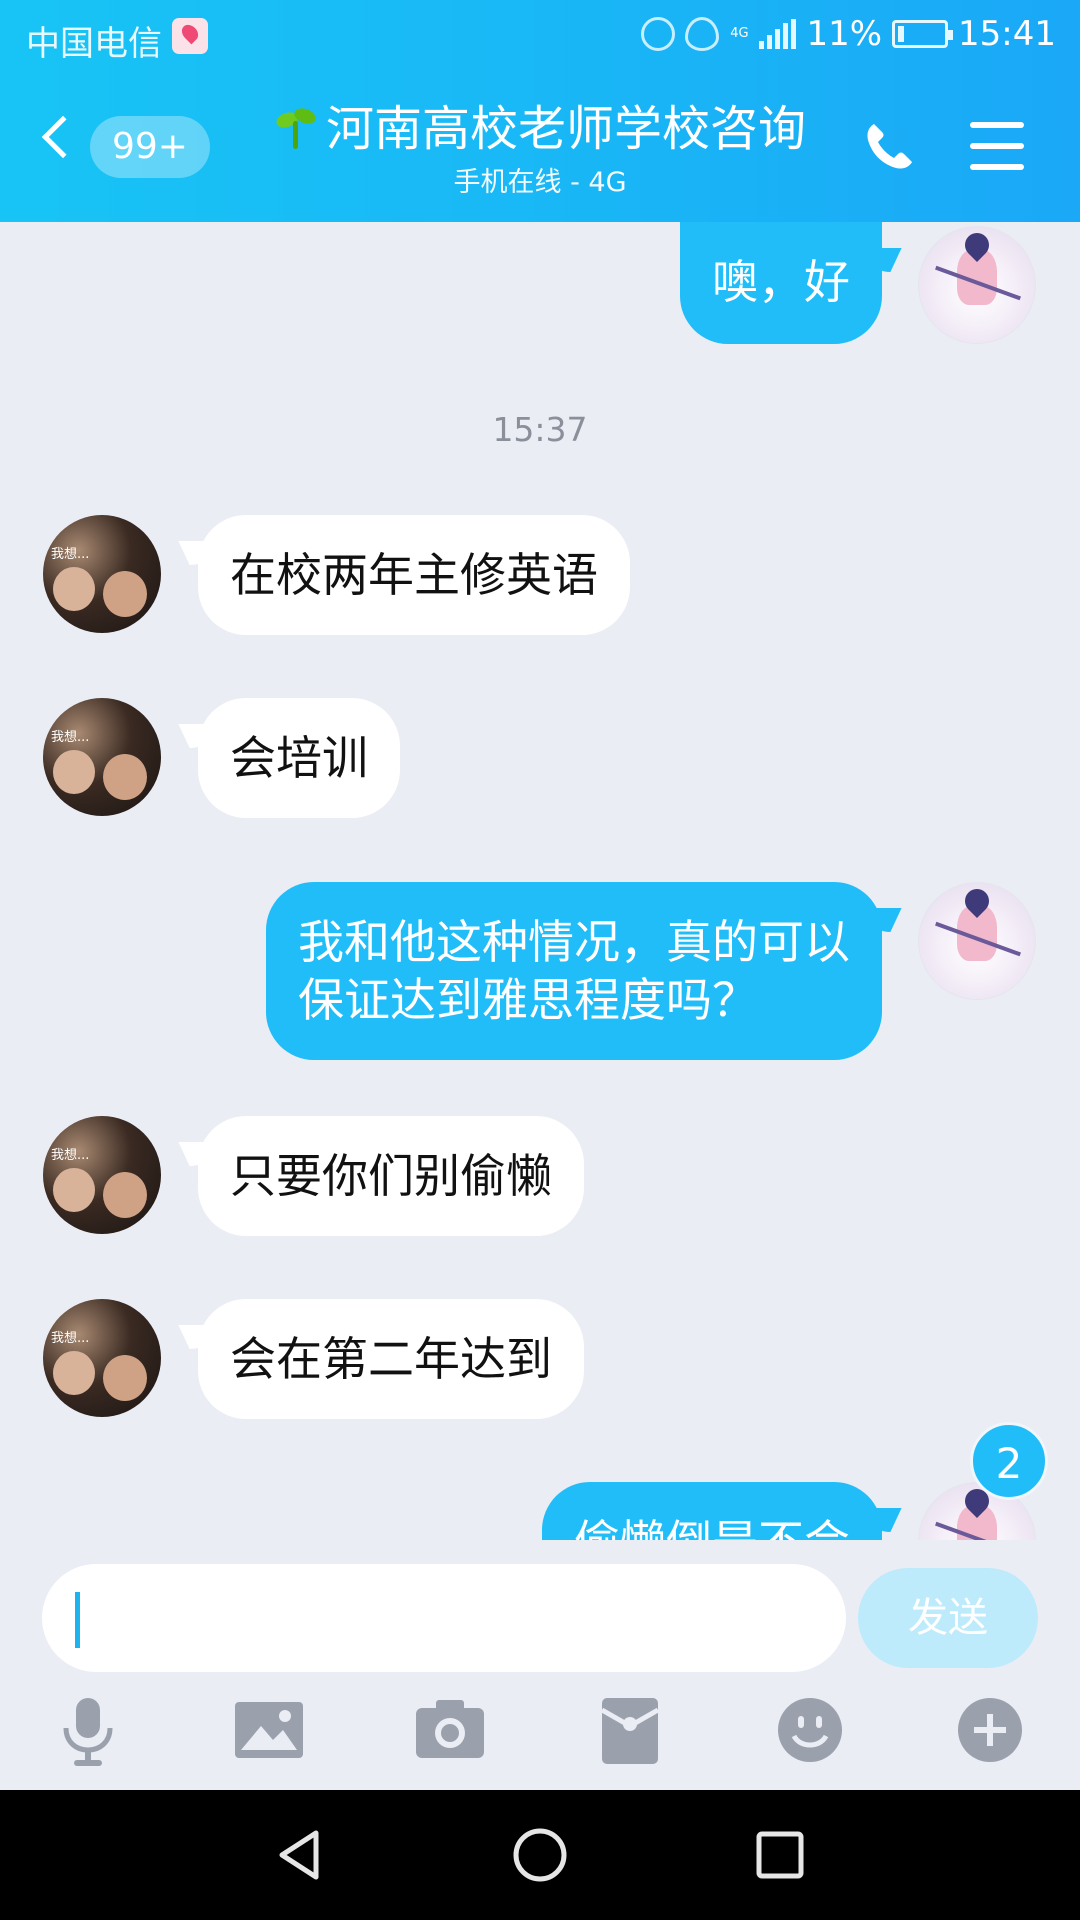  What do you see at coordinates (190, 36) in the screenshot?
I see `du-app-icon` at bounding box center [190, 36].